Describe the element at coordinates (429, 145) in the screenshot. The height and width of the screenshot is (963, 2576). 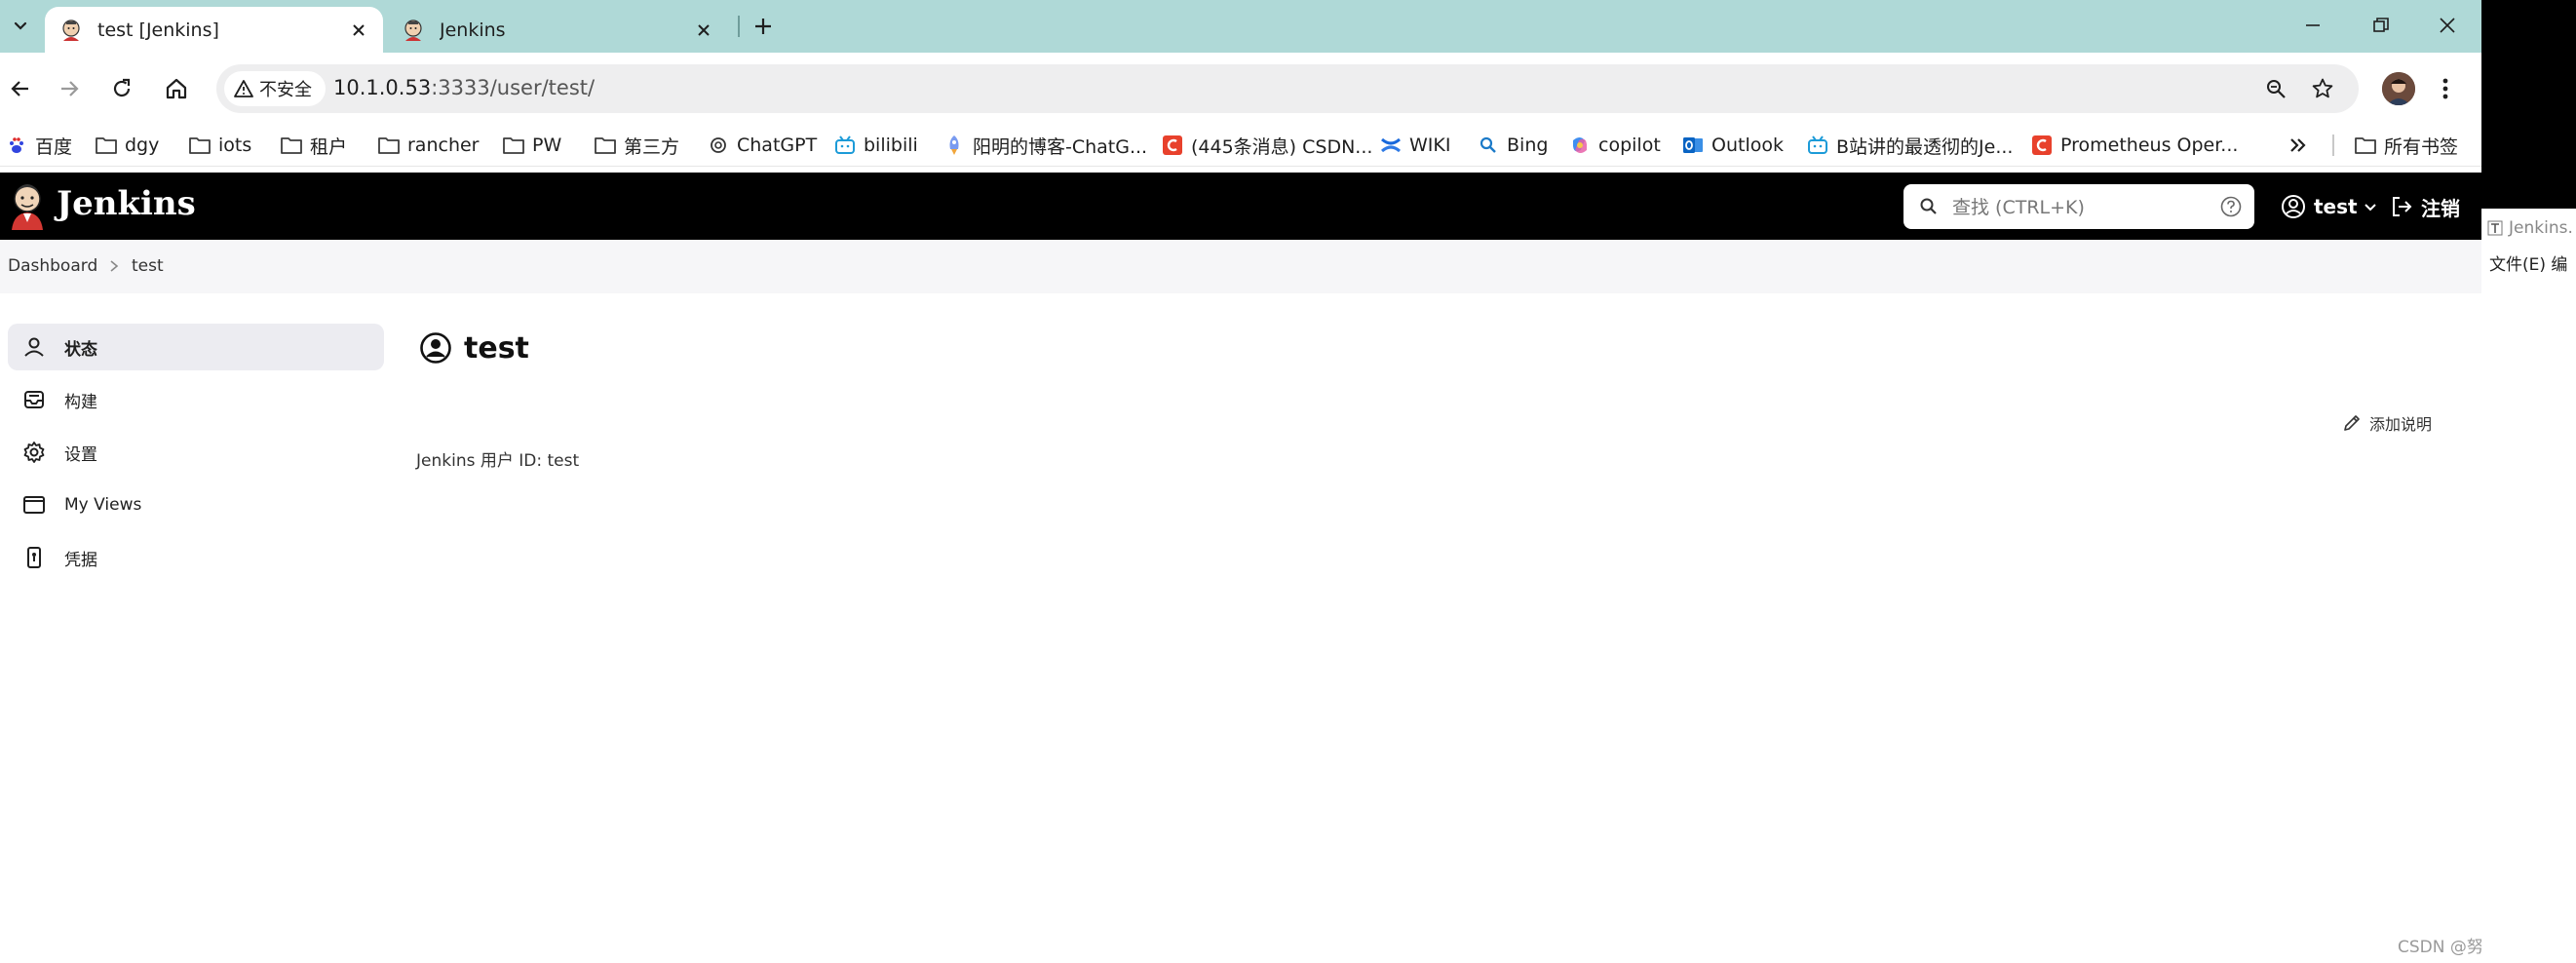
I see `bookmark-rancher: rancher` at that location.